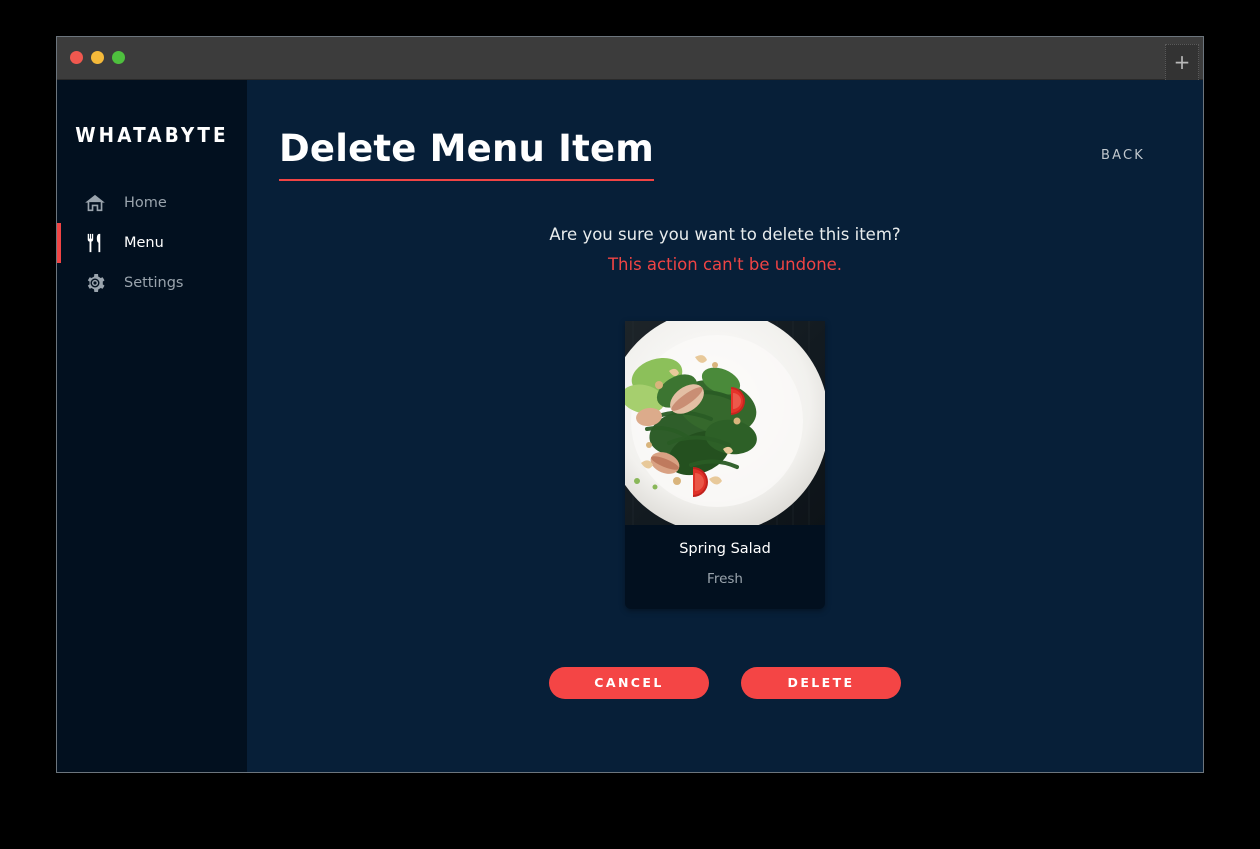 The image size is (1260, 849). What do you see at coordinates (630, 58) in the screenshot?
I see `browser-titlebar: +` at bounding box center [630, 58].